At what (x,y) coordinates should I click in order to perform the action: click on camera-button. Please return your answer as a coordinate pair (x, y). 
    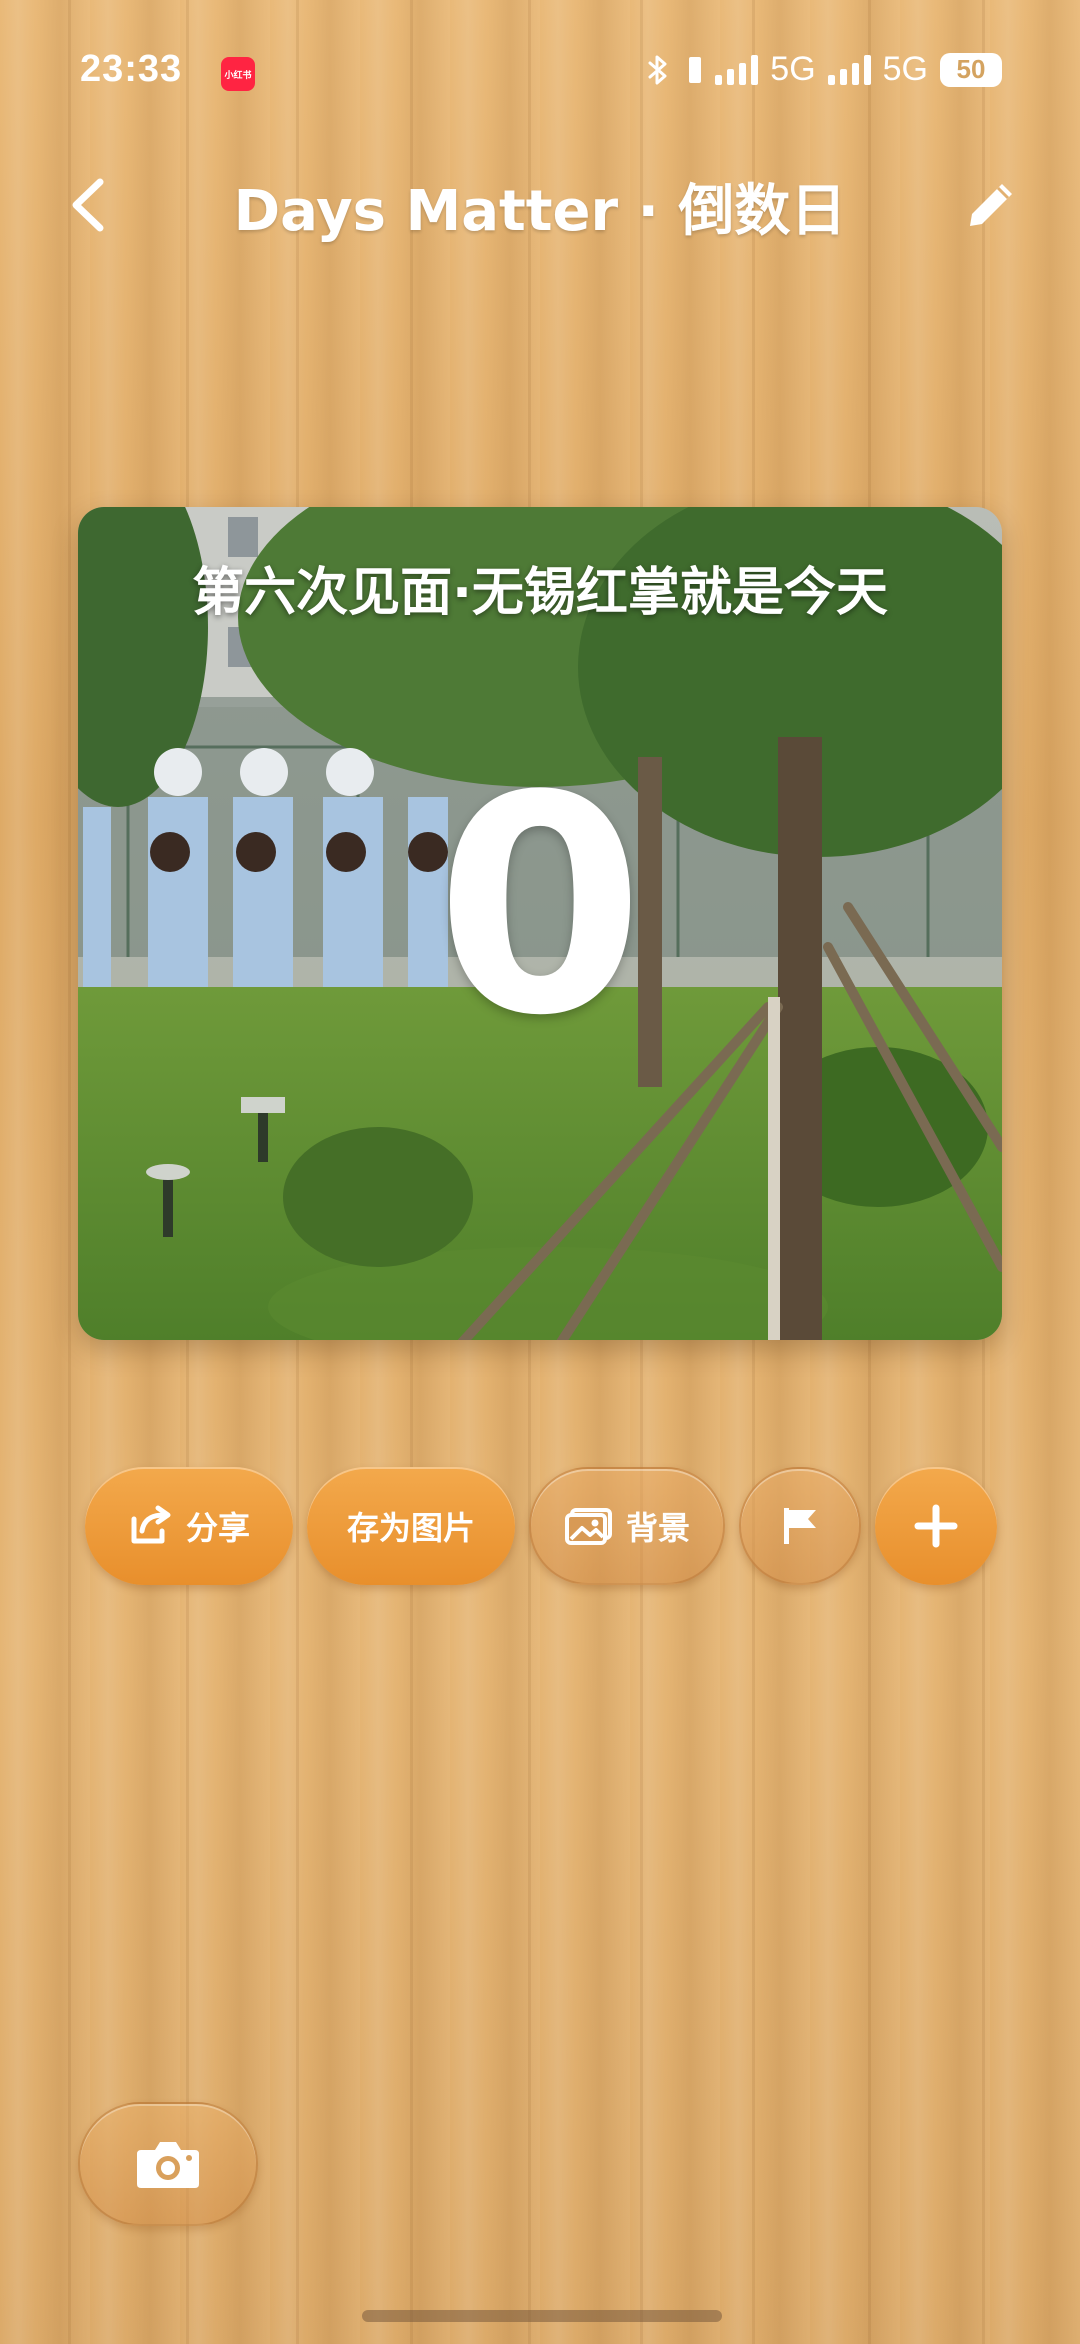
    Looking at the image, I should click on (168, 2164).